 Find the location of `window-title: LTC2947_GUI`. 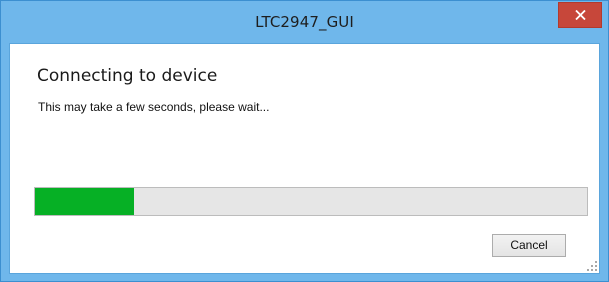

window-title: LTC2947_GUI is located at coordinates (304, 22).